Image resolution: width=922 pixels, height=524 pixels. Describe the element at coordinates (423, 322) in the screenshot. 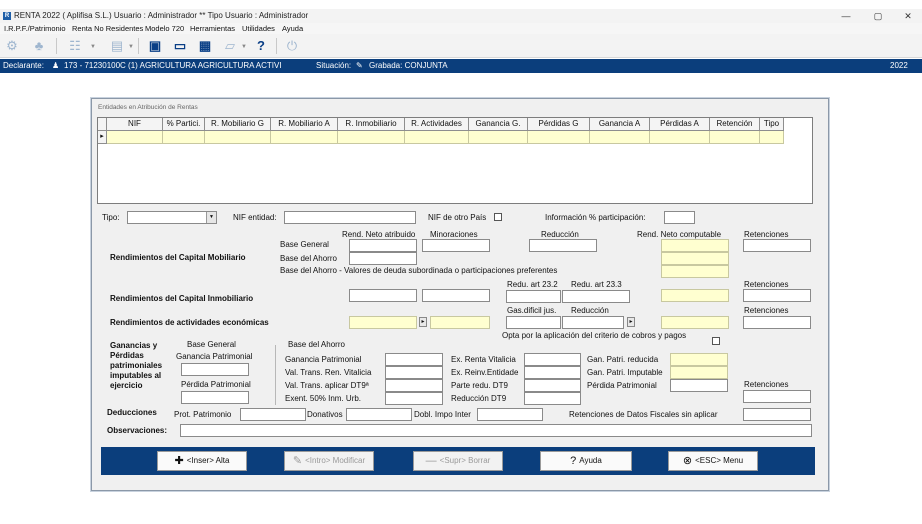

I see `rae-detail-button: ▸` at that location.